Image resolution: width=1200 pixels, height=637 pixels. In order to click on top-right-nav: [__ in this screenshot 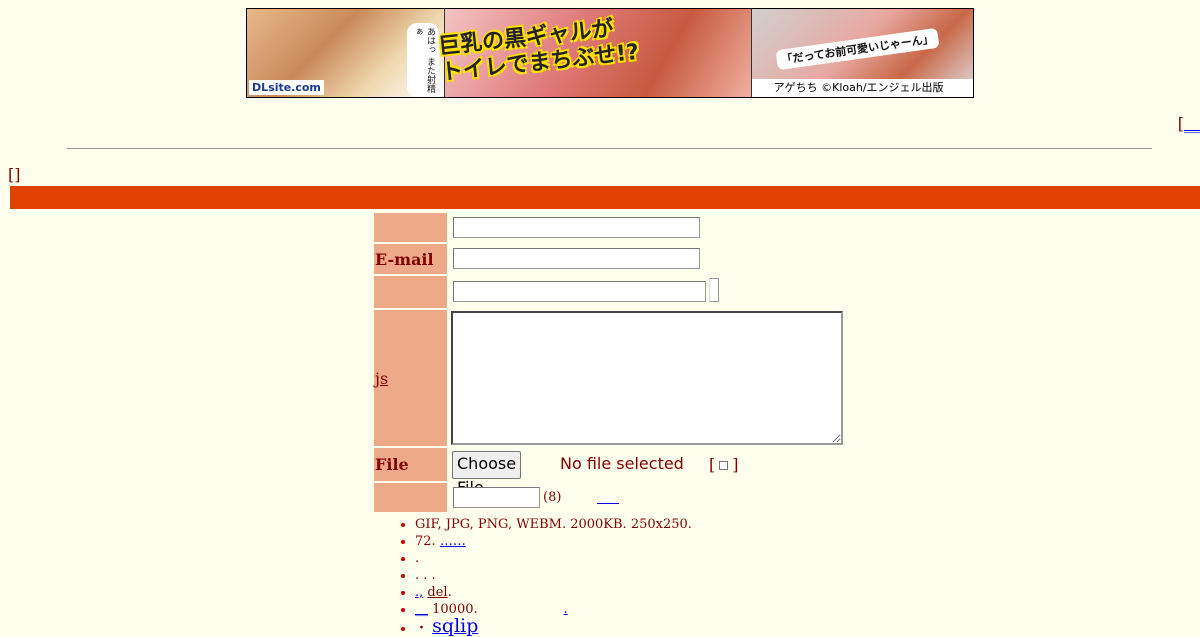, I will do `click(1189, 123)`.